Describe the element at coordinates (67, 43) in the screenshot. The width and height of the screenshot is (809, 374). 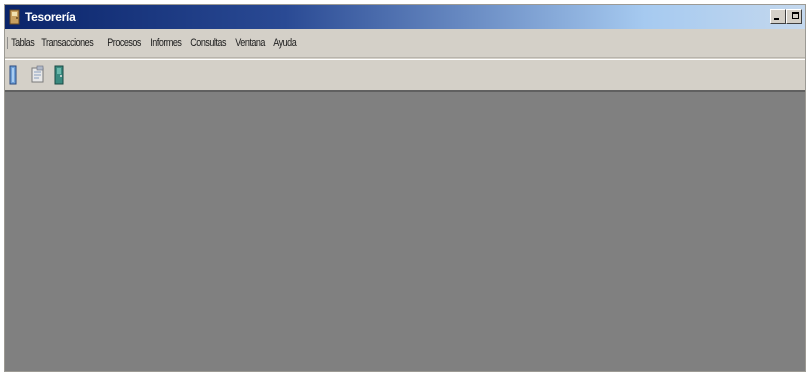
I see `menu-transacciones: Transacciones` at that location.